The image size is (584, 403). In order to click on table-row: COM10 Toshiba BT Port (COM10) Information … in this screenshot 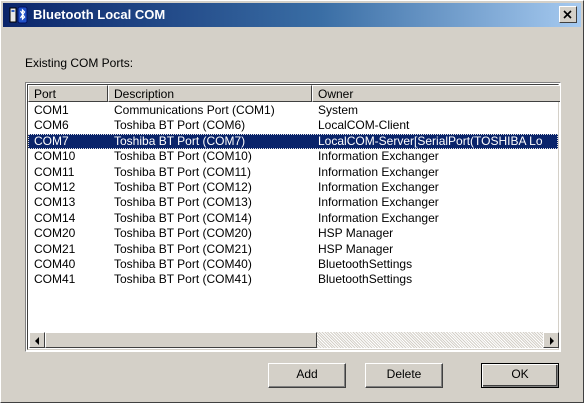, I will do `click(293, 156)`.